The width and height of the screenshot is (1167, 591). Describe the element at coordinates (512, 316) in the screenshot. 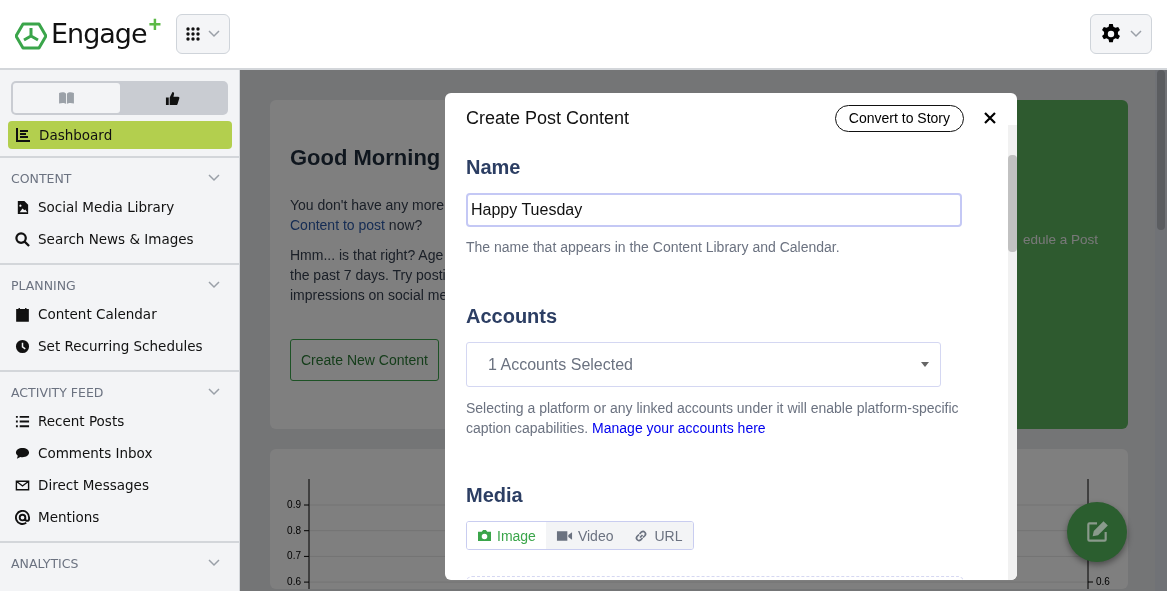

I see `field-heading: Accounts` at that location.